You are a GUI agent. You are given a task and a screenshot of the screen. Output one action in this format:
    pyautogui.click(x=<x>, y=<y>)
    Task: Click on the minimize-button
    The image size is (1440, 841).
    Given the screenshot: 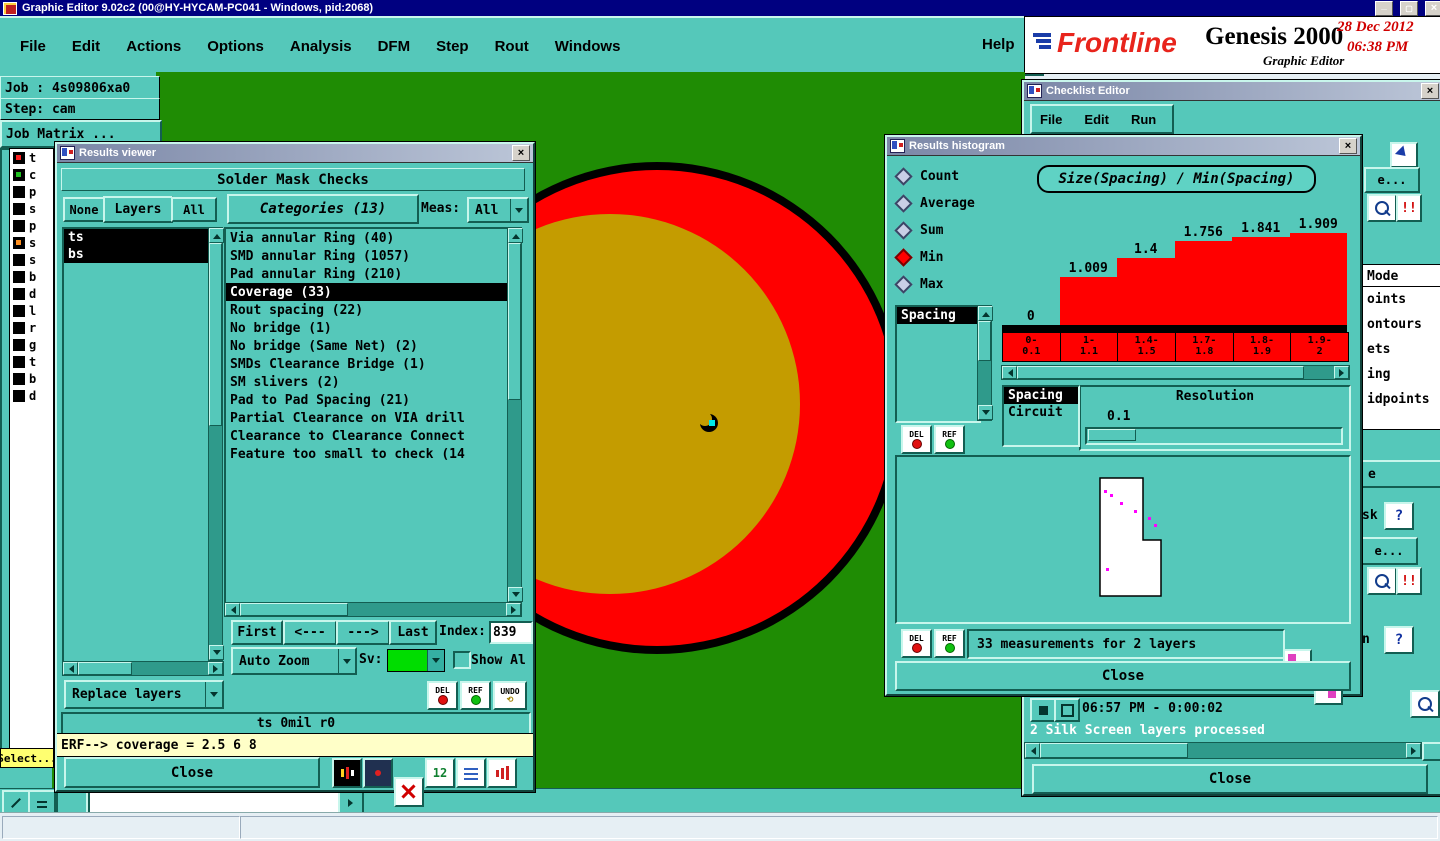 What is the action you would take?
    pyautogui.click(x=1384, y=8)
    